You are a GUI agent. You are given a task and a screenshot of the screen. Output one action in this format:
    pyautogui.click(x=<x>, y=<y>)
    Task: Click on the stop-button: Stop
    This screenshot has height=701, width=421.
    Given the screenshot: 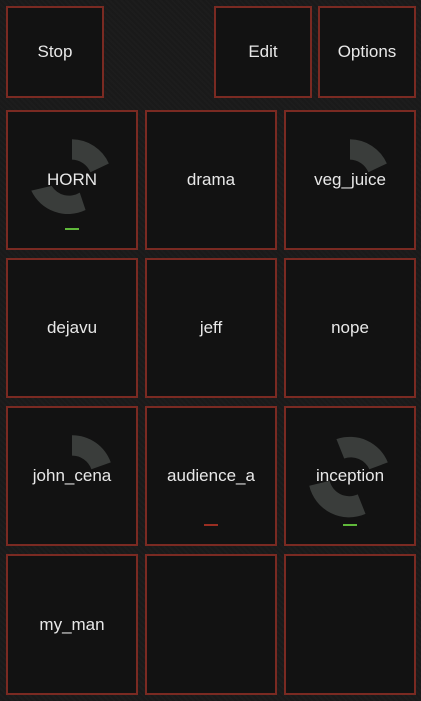 What is the action you would take?
    pyautogui.click(x=55, y=52)
    